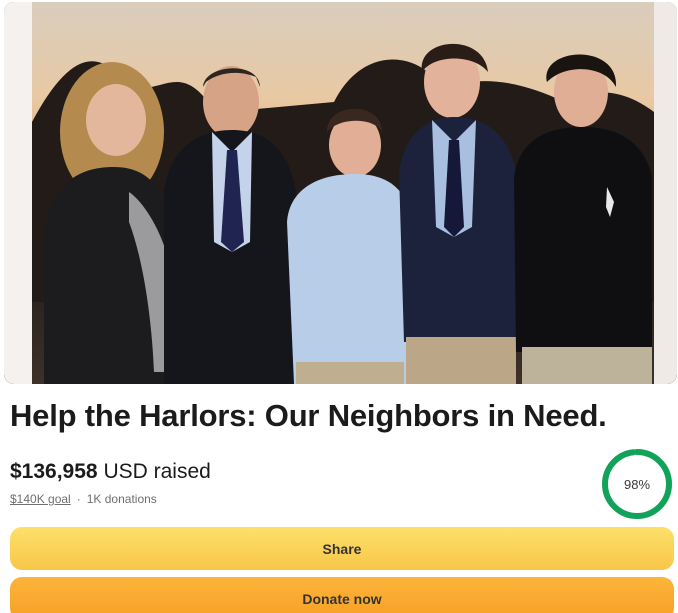 The width and height of the screenshot is (678, 613). What do you see at coordinates (308, 415) in the screenshot?
I see `campaign-title: Help the Harlors: Our Neighbors in Need.` at bounding box center [308, 415].